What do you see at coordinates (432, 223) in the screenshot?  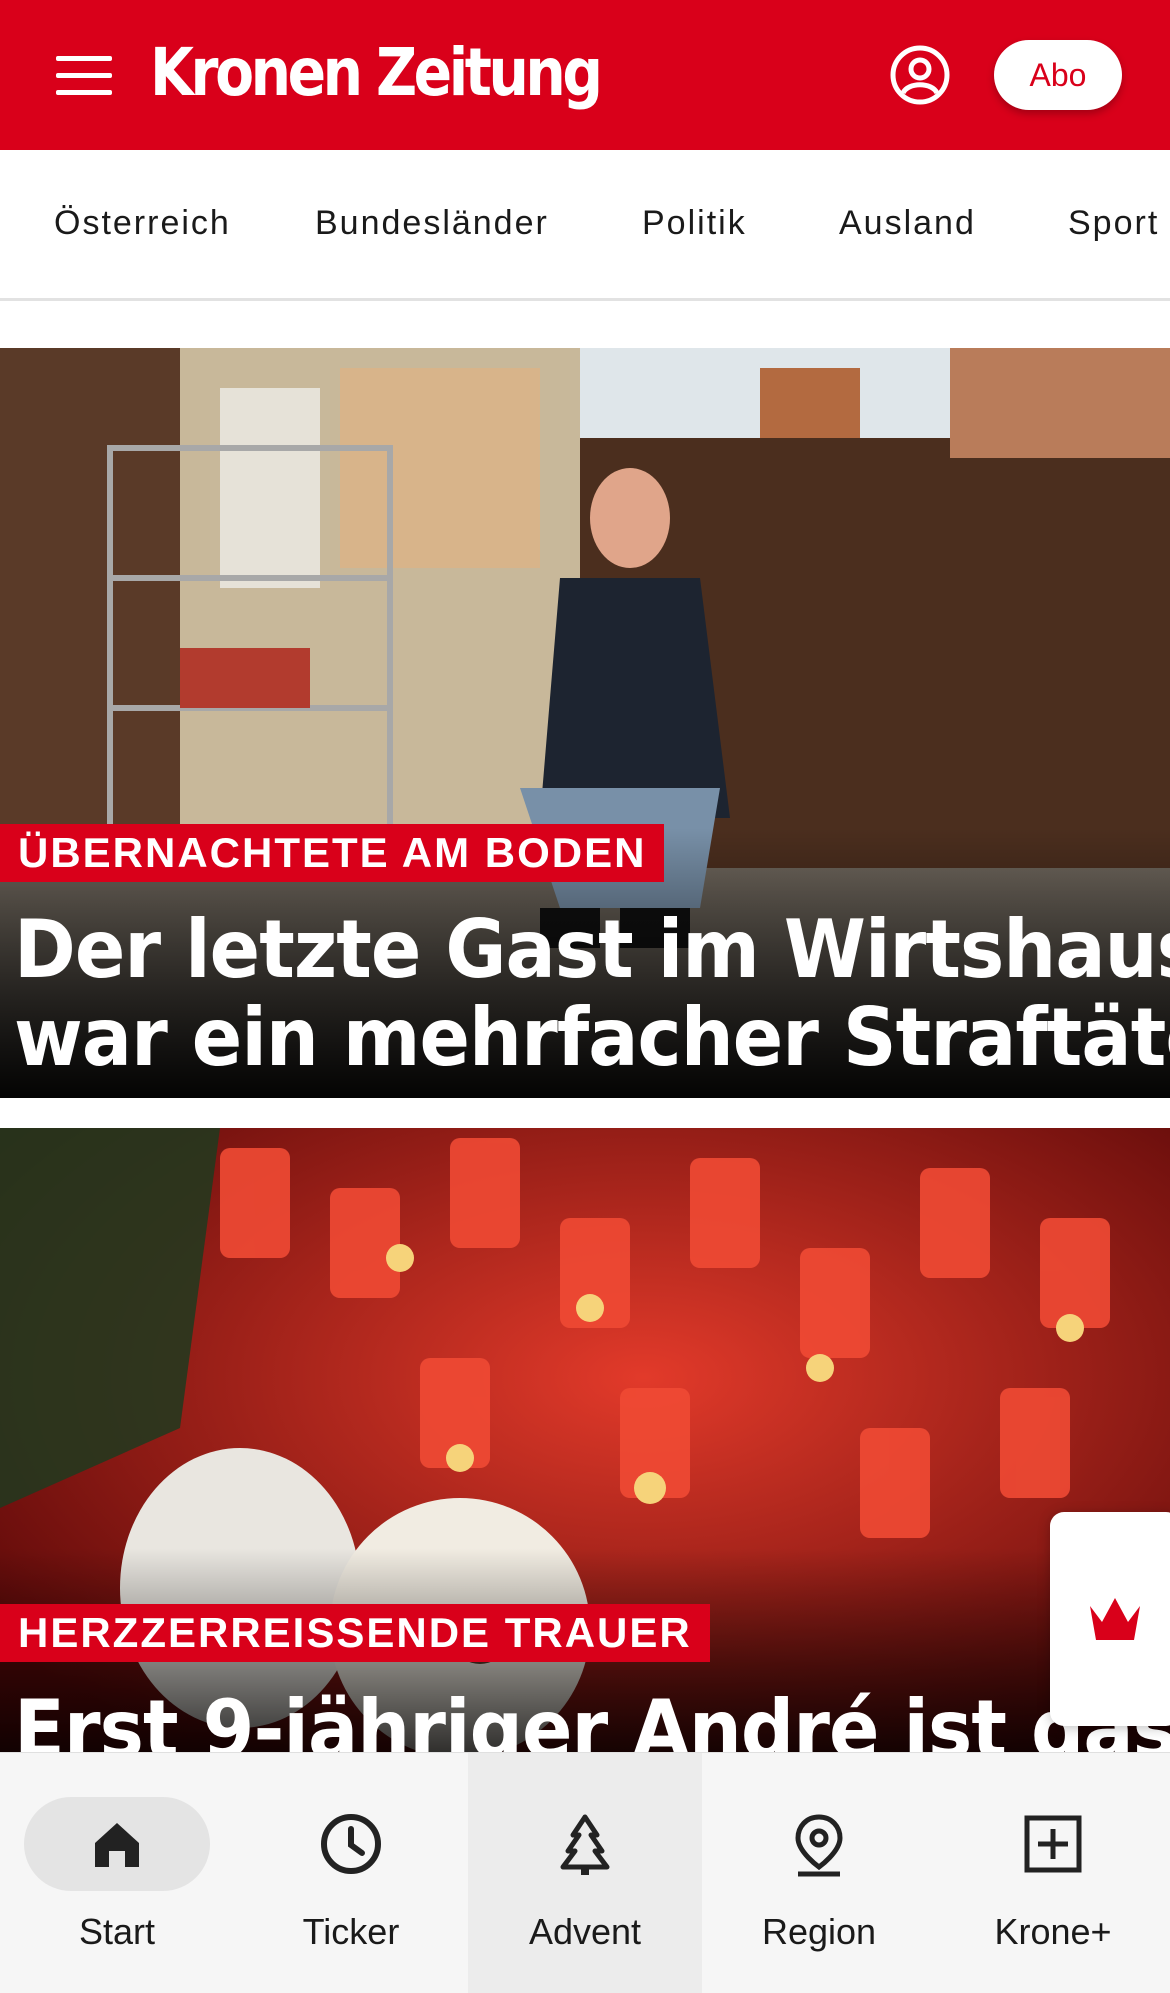 I see `nav-item-bundeslaender: Bundesländer` at bounding box center [432, 223].